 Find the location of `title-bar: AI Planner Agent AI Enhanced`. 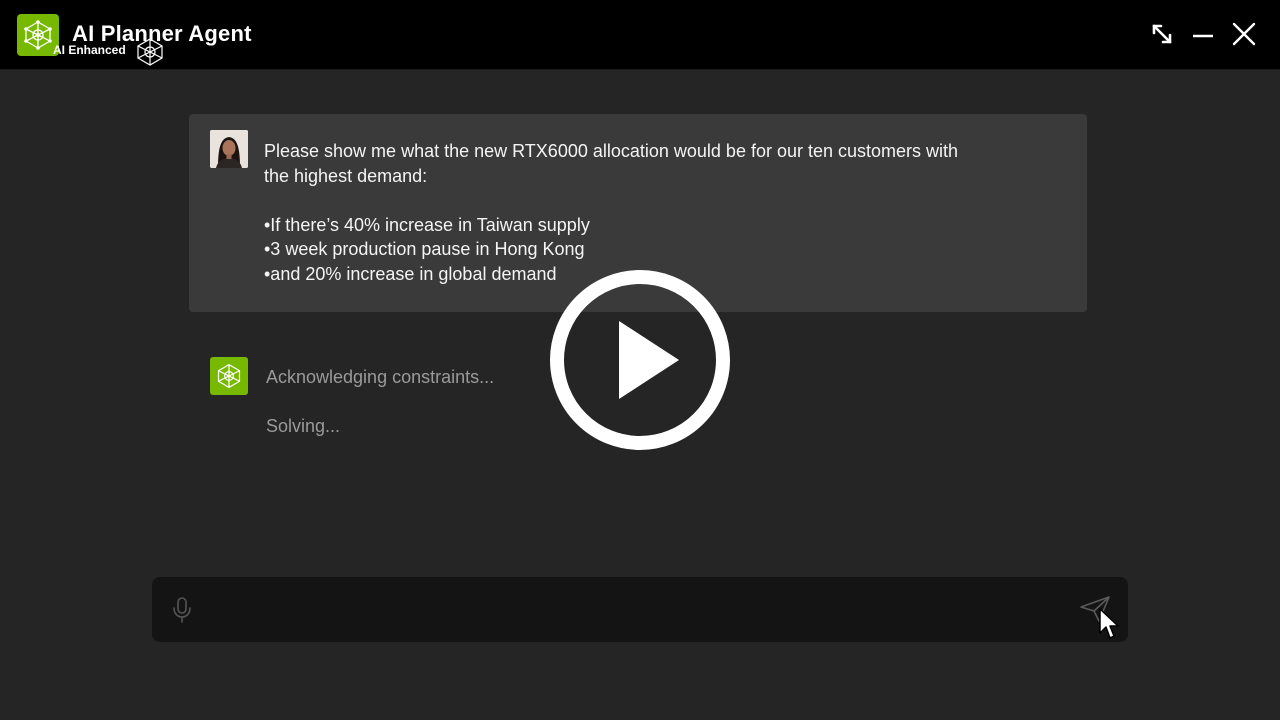

title-bar: AI Planner Agent AI Enhanced is located at coordinates (640, 35).